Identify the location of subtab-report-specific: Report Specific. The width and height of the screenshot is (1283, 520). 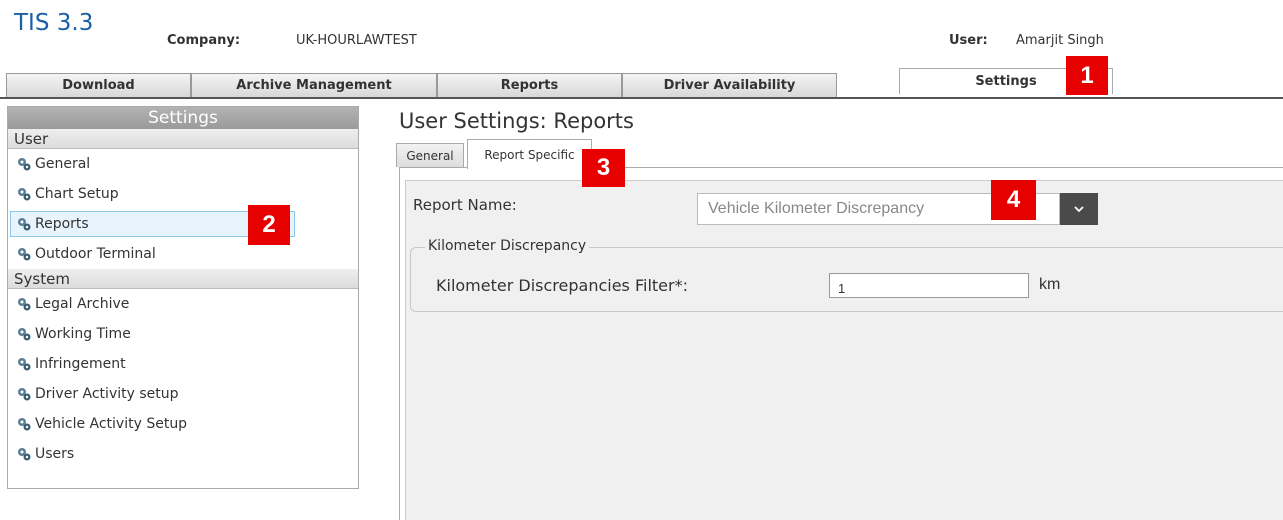
(529, 154).